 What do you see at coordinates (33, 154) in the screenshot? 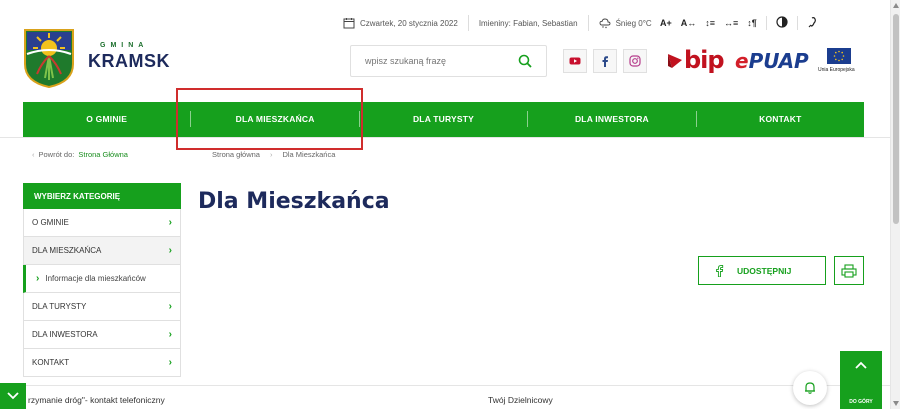
I see `chevron-left-icon: ‹` at bounding box center [33, 154].